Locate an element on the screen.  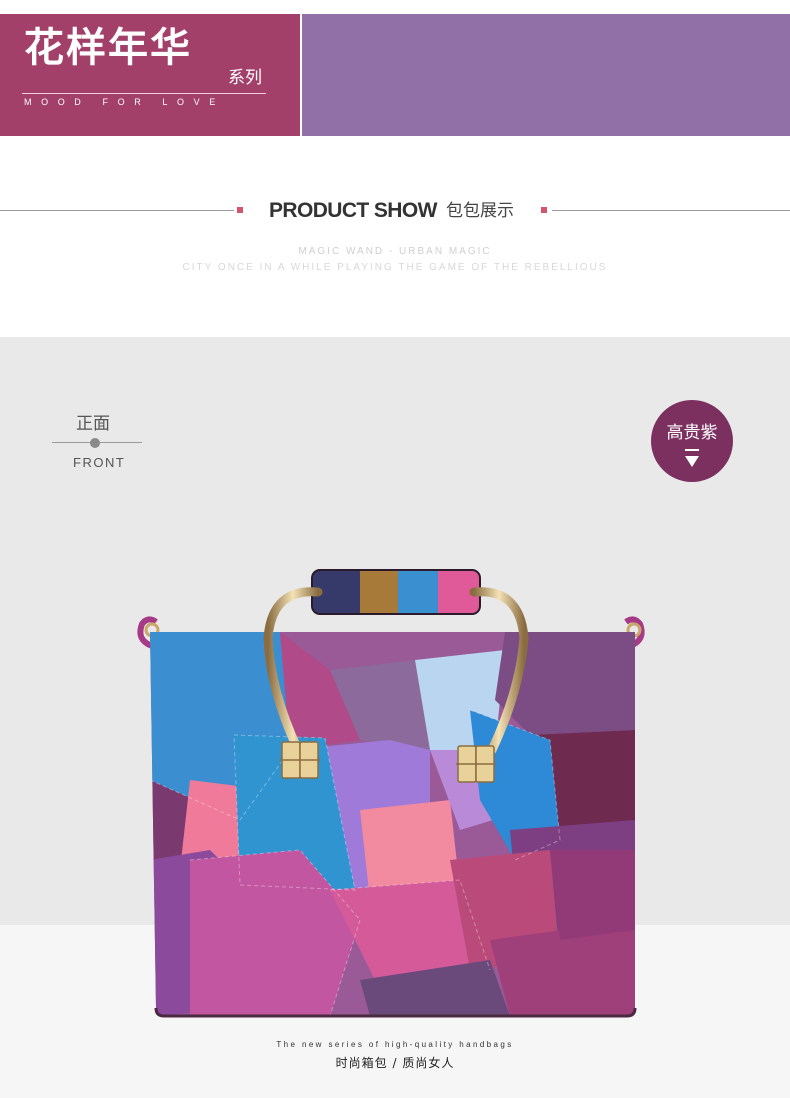
section-title: PRODUCT SHOW is located at coordinates (353, 210).